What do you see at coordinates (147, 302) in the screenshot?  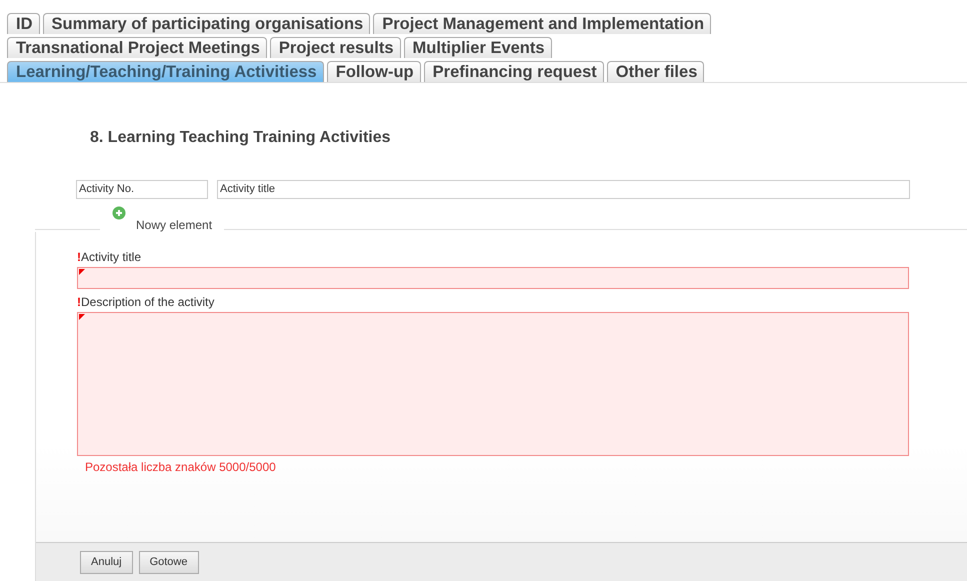 I see `field-label: Description of the activity` at bounding box center [147, 302].